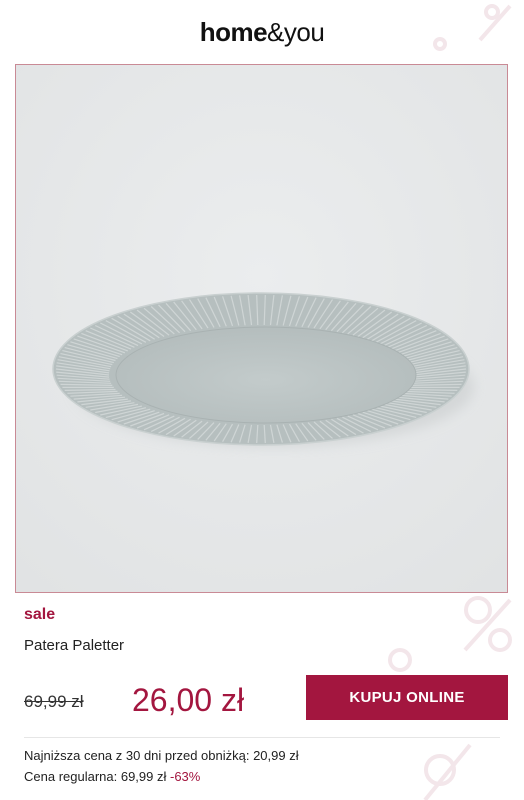  What do you see at coordinates (262, 737) in the screenshot?
I see `divider` at bounding box center [262, 737].